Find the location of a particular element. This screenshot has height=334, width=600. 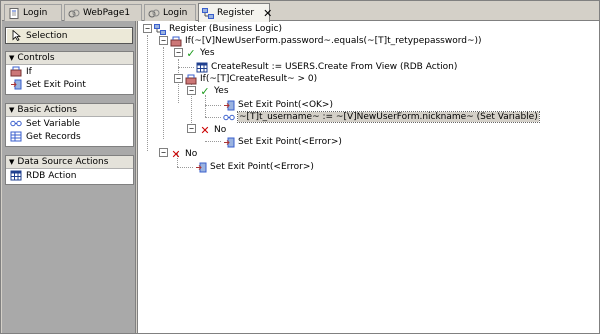

drawer-basic-actions: ▼ Basic Actions Set Variable Get Records is located at coordinates (69, 125).